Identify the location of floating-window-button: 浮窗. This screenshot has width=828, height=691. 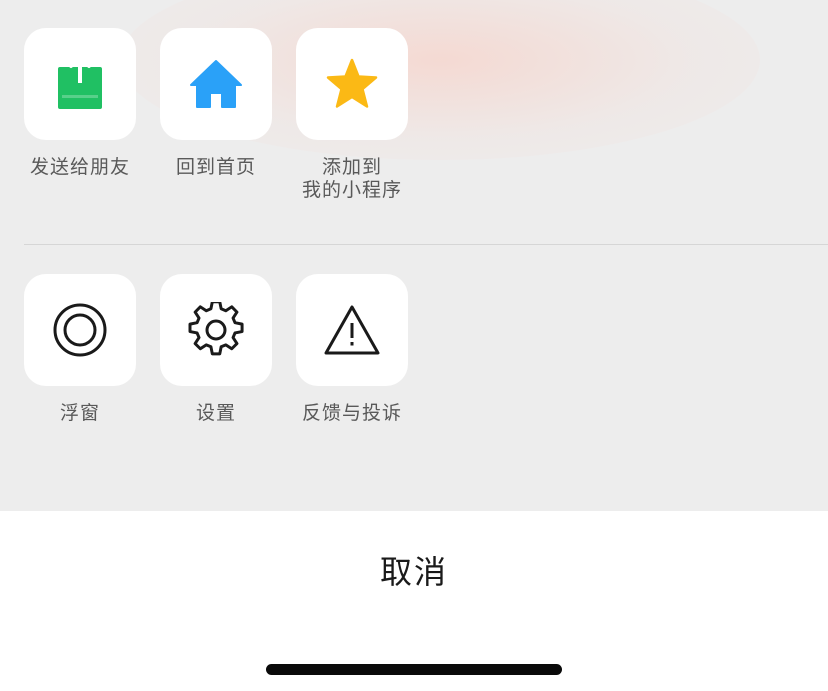
(80, 364).